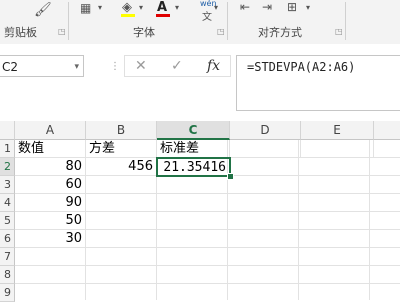 This screenshot has height=302, width=400. I want to click on font-color-icon: A, so click(162, 7).